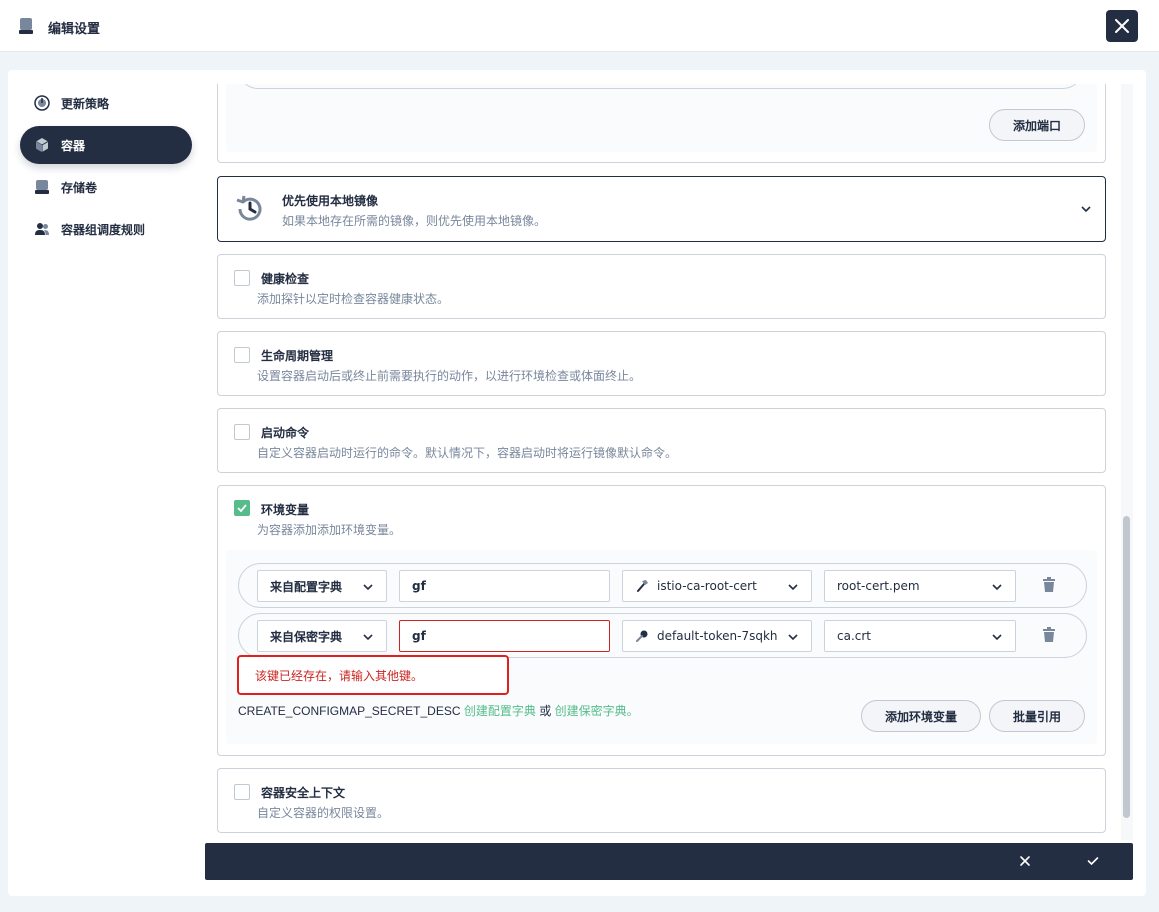 The height and width of the screenshot is (912, 1159). I want to click on health-check-title: 健康检查, so click(285, 279).